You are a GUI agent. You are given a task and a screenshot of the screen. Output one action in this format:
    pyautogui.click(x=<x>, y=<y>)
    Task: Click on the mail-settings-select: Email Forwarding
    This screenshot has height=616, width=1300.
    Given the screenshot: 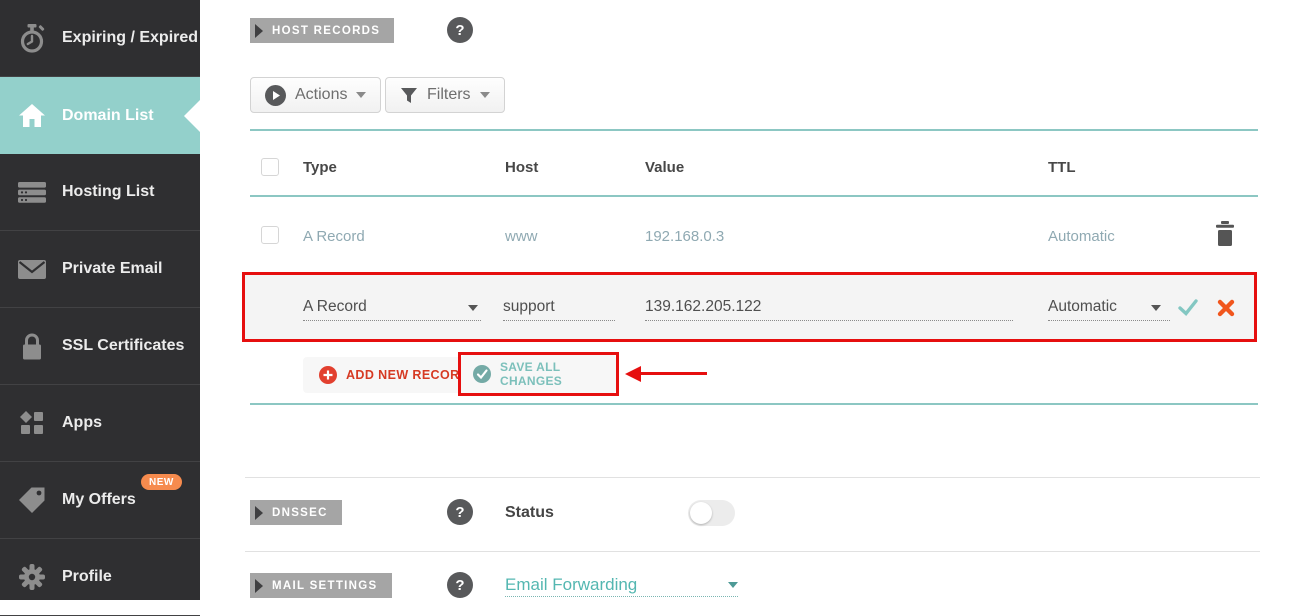 What is the action you would take?
    pyautogui.click(x=621, y=585)
    